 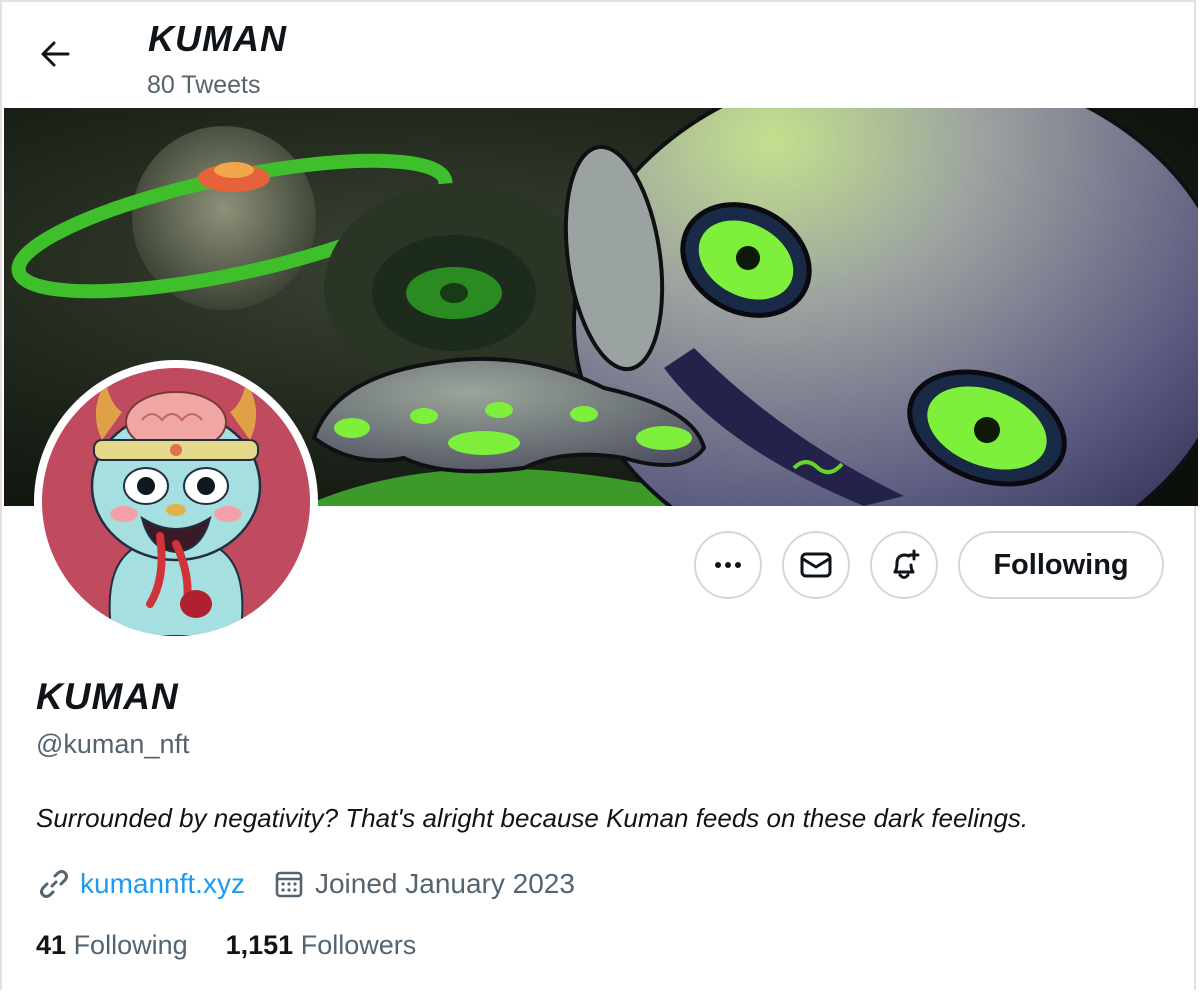 I want to click on calendar-icon, so click(x=289, y=884).